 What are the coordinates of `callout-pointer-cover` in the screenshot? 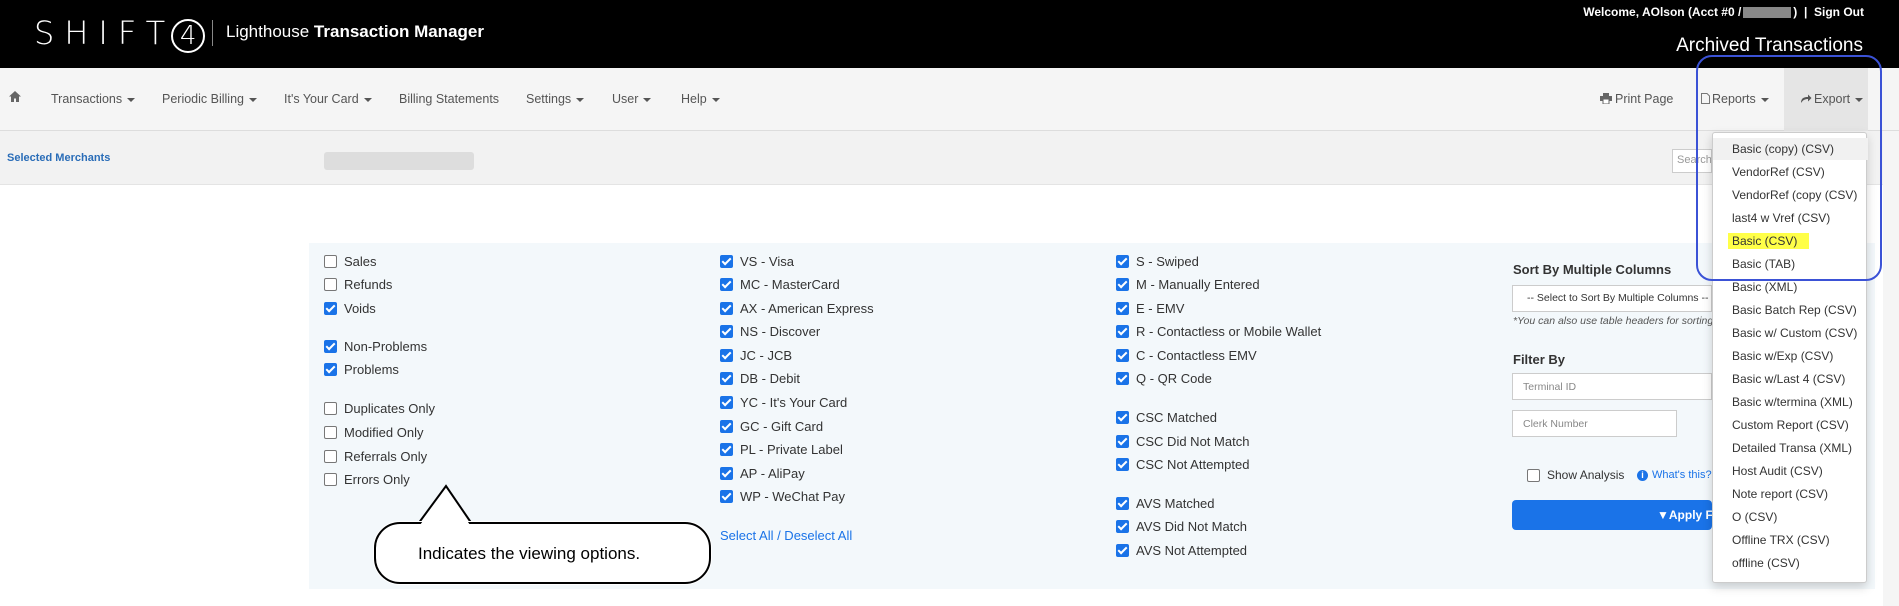 It's located at (445, 507).